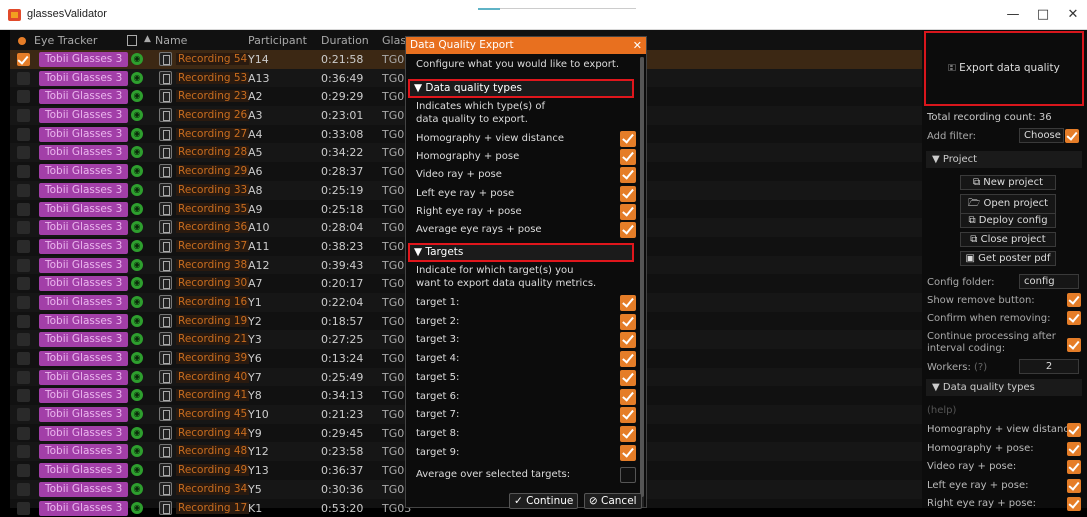  I want to click on get-poster-pdf-button: ▣ Get poster pdf, so click(1008, 258).